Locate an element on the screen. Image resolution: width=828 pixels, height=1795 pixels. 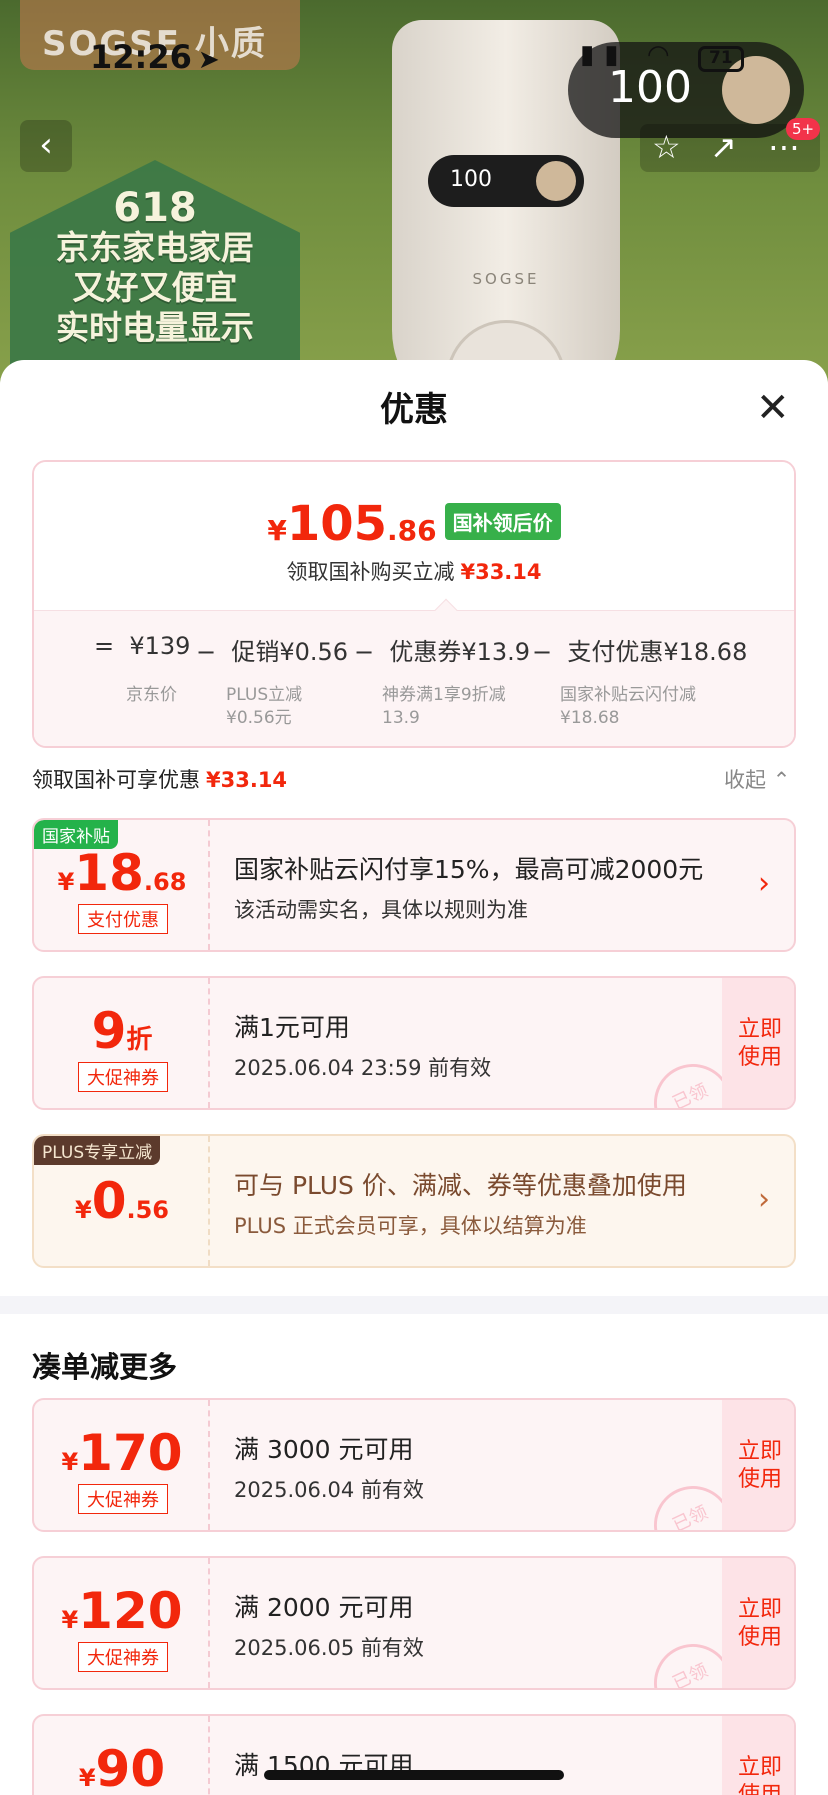
share-icon: ↗ is located at coordinates (723, 147).